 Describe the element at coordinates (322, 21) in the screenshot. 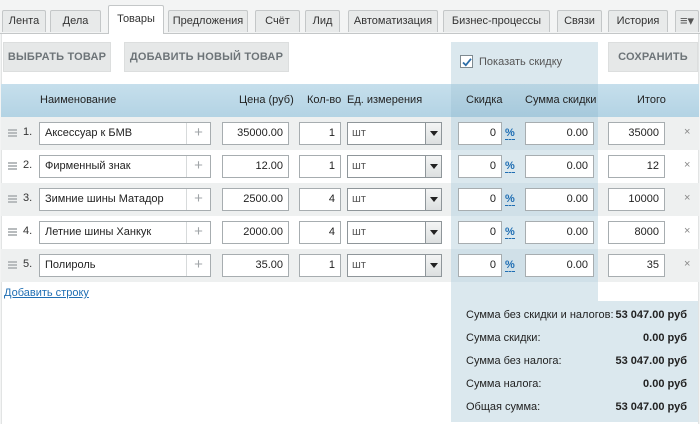

I see `tab-lead: Лид` at that location.